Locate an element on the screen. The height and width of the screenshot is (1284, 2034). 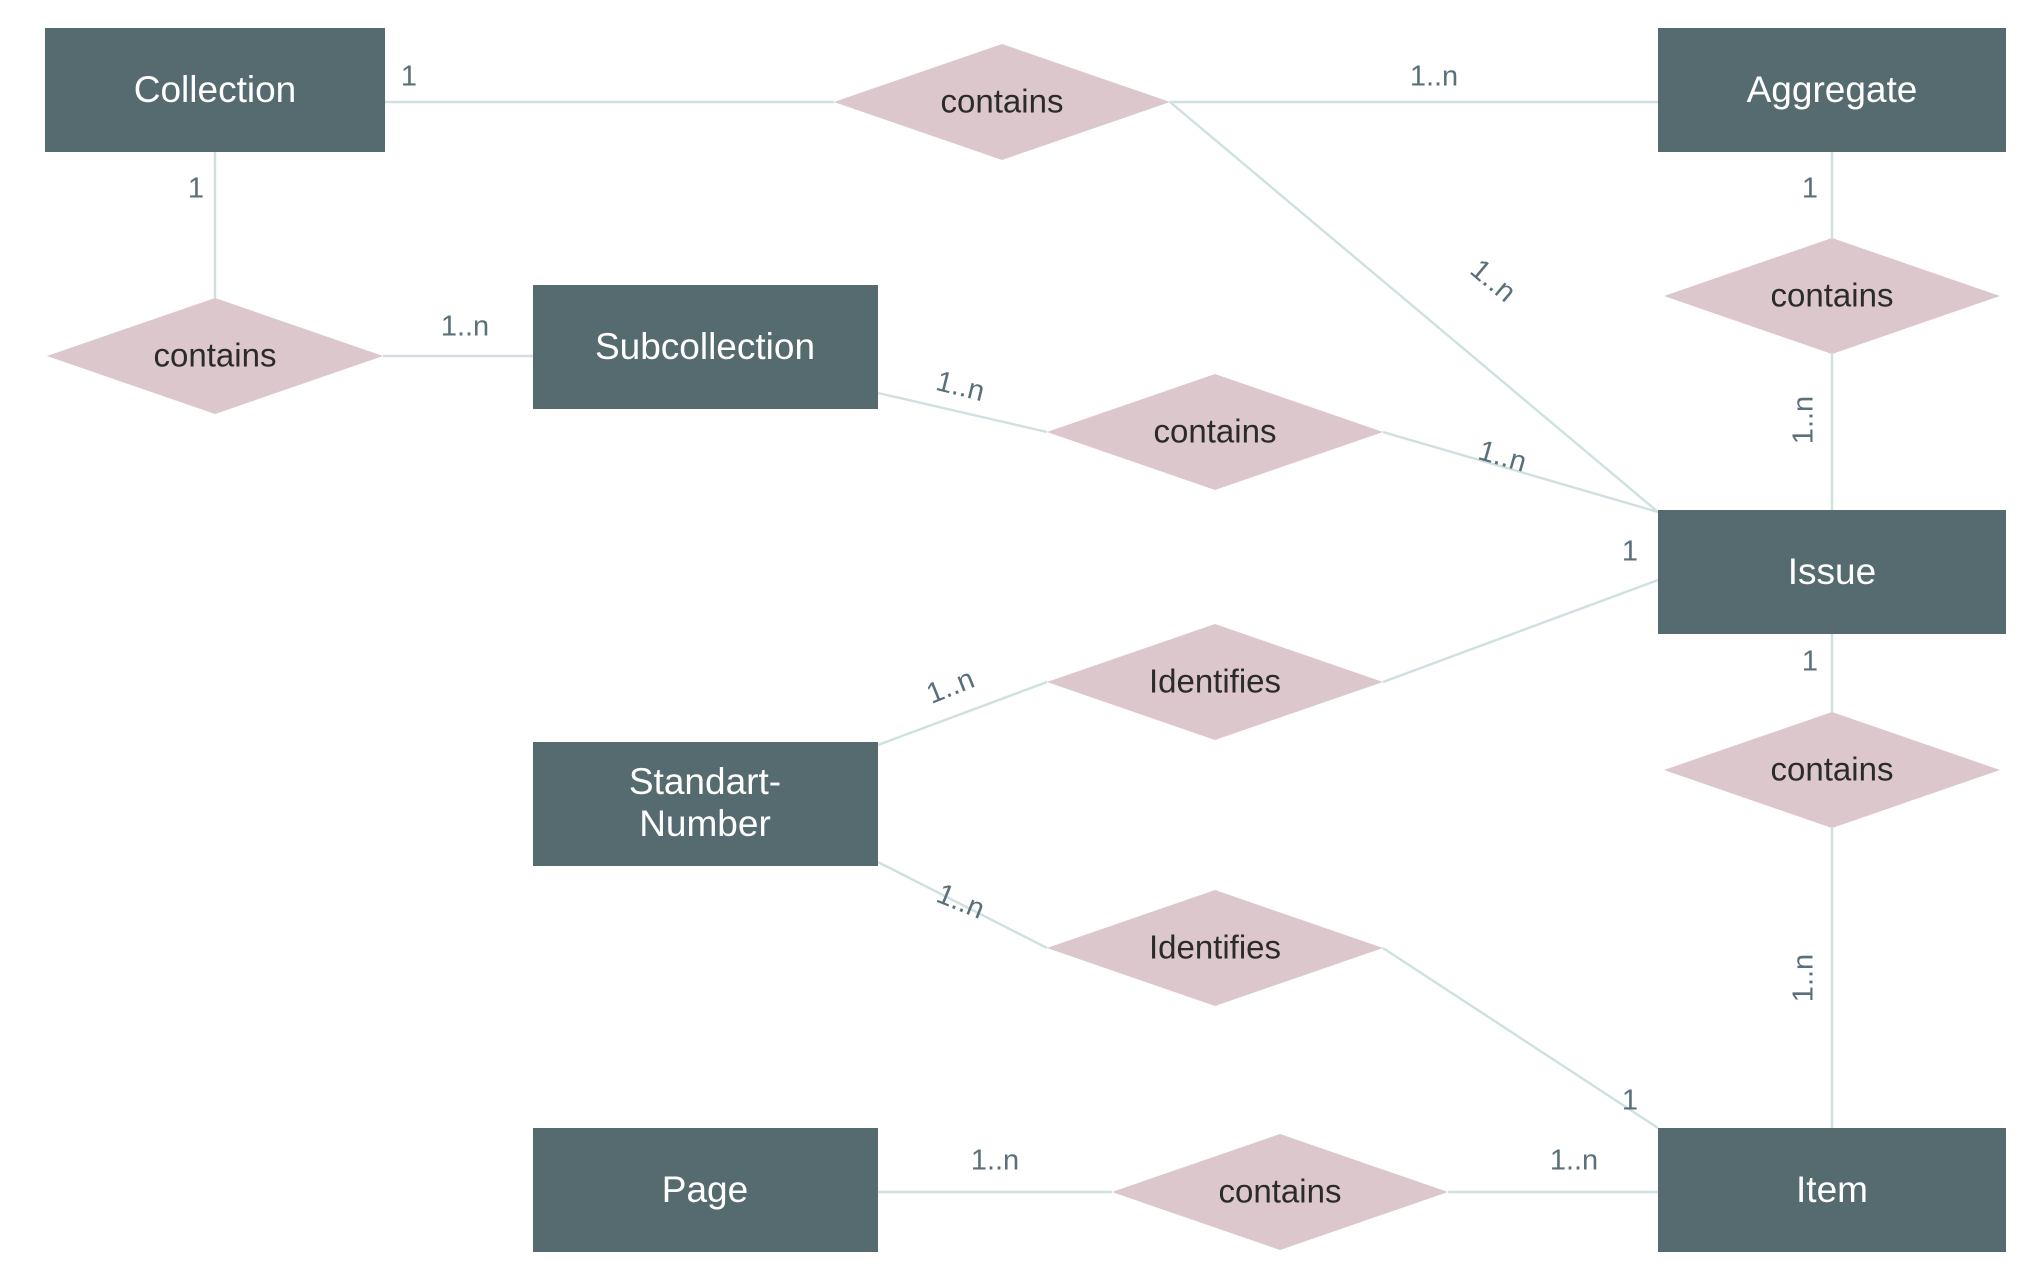
entity-label-line2: Number is located at coordinates (705, 823).